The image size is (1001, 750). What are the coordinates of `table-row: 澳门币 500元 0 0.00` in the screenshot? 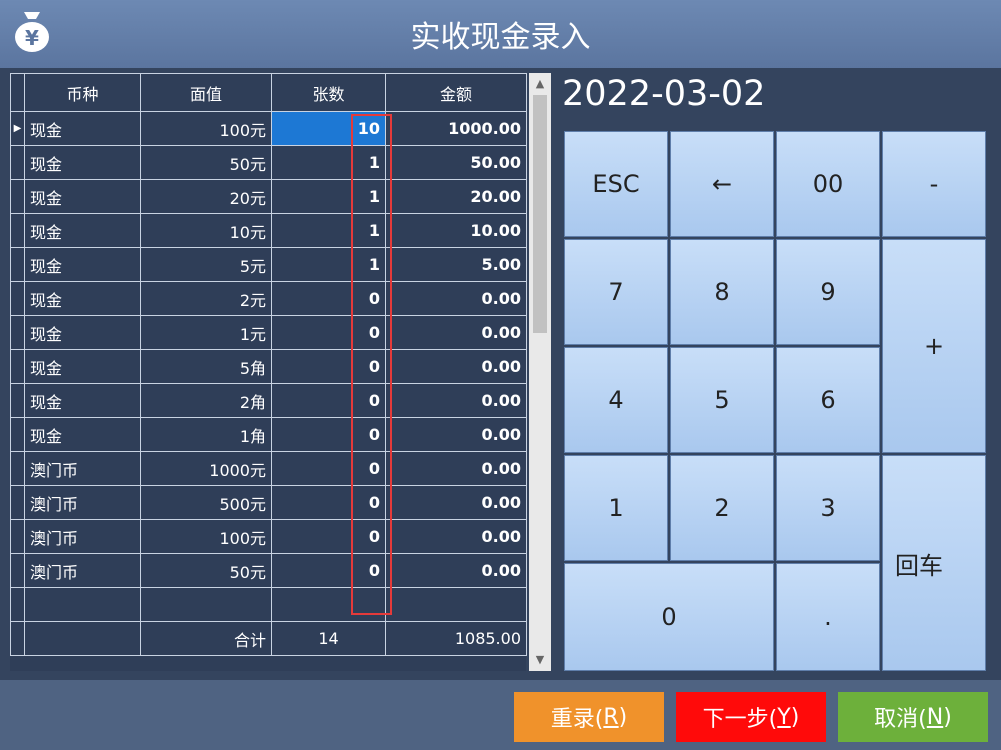 It's located at (268, 502).